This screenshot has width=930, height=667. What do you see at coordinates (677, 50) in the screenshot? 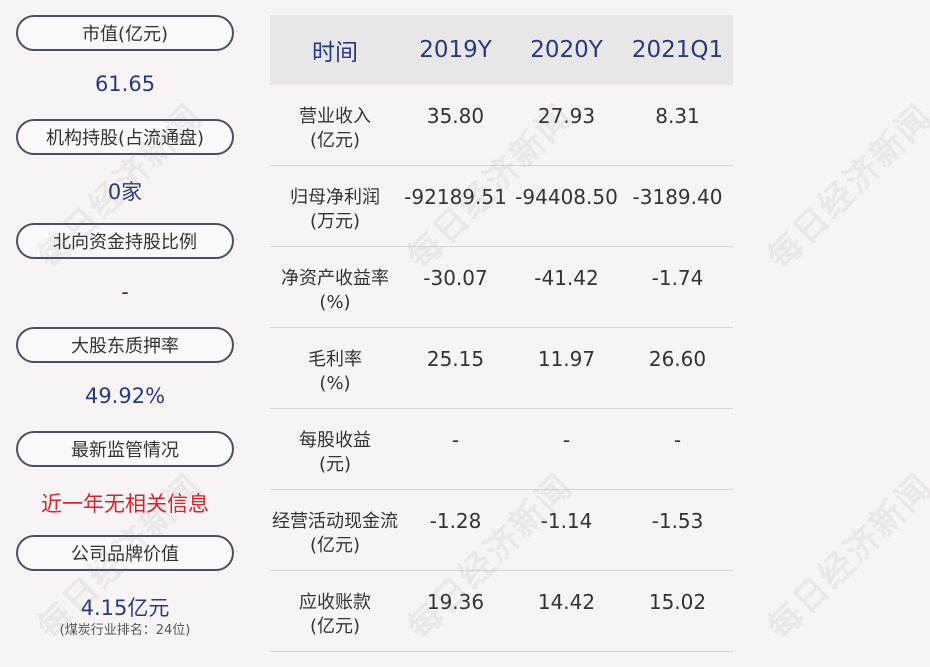
I see `header-2021q1: 2021Q1` at bounding box center [677, 50].